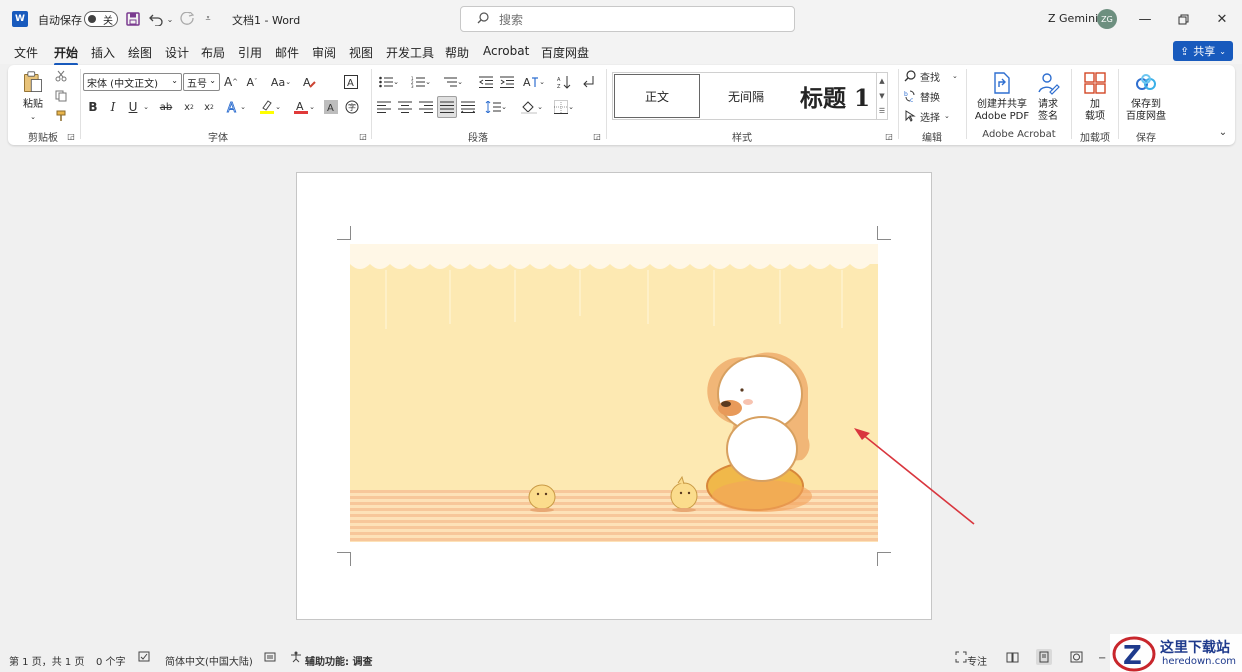  Describe the element at coordinates (1095, 96) in the screenshot. I see `addins-button: 加 载项` at that location.